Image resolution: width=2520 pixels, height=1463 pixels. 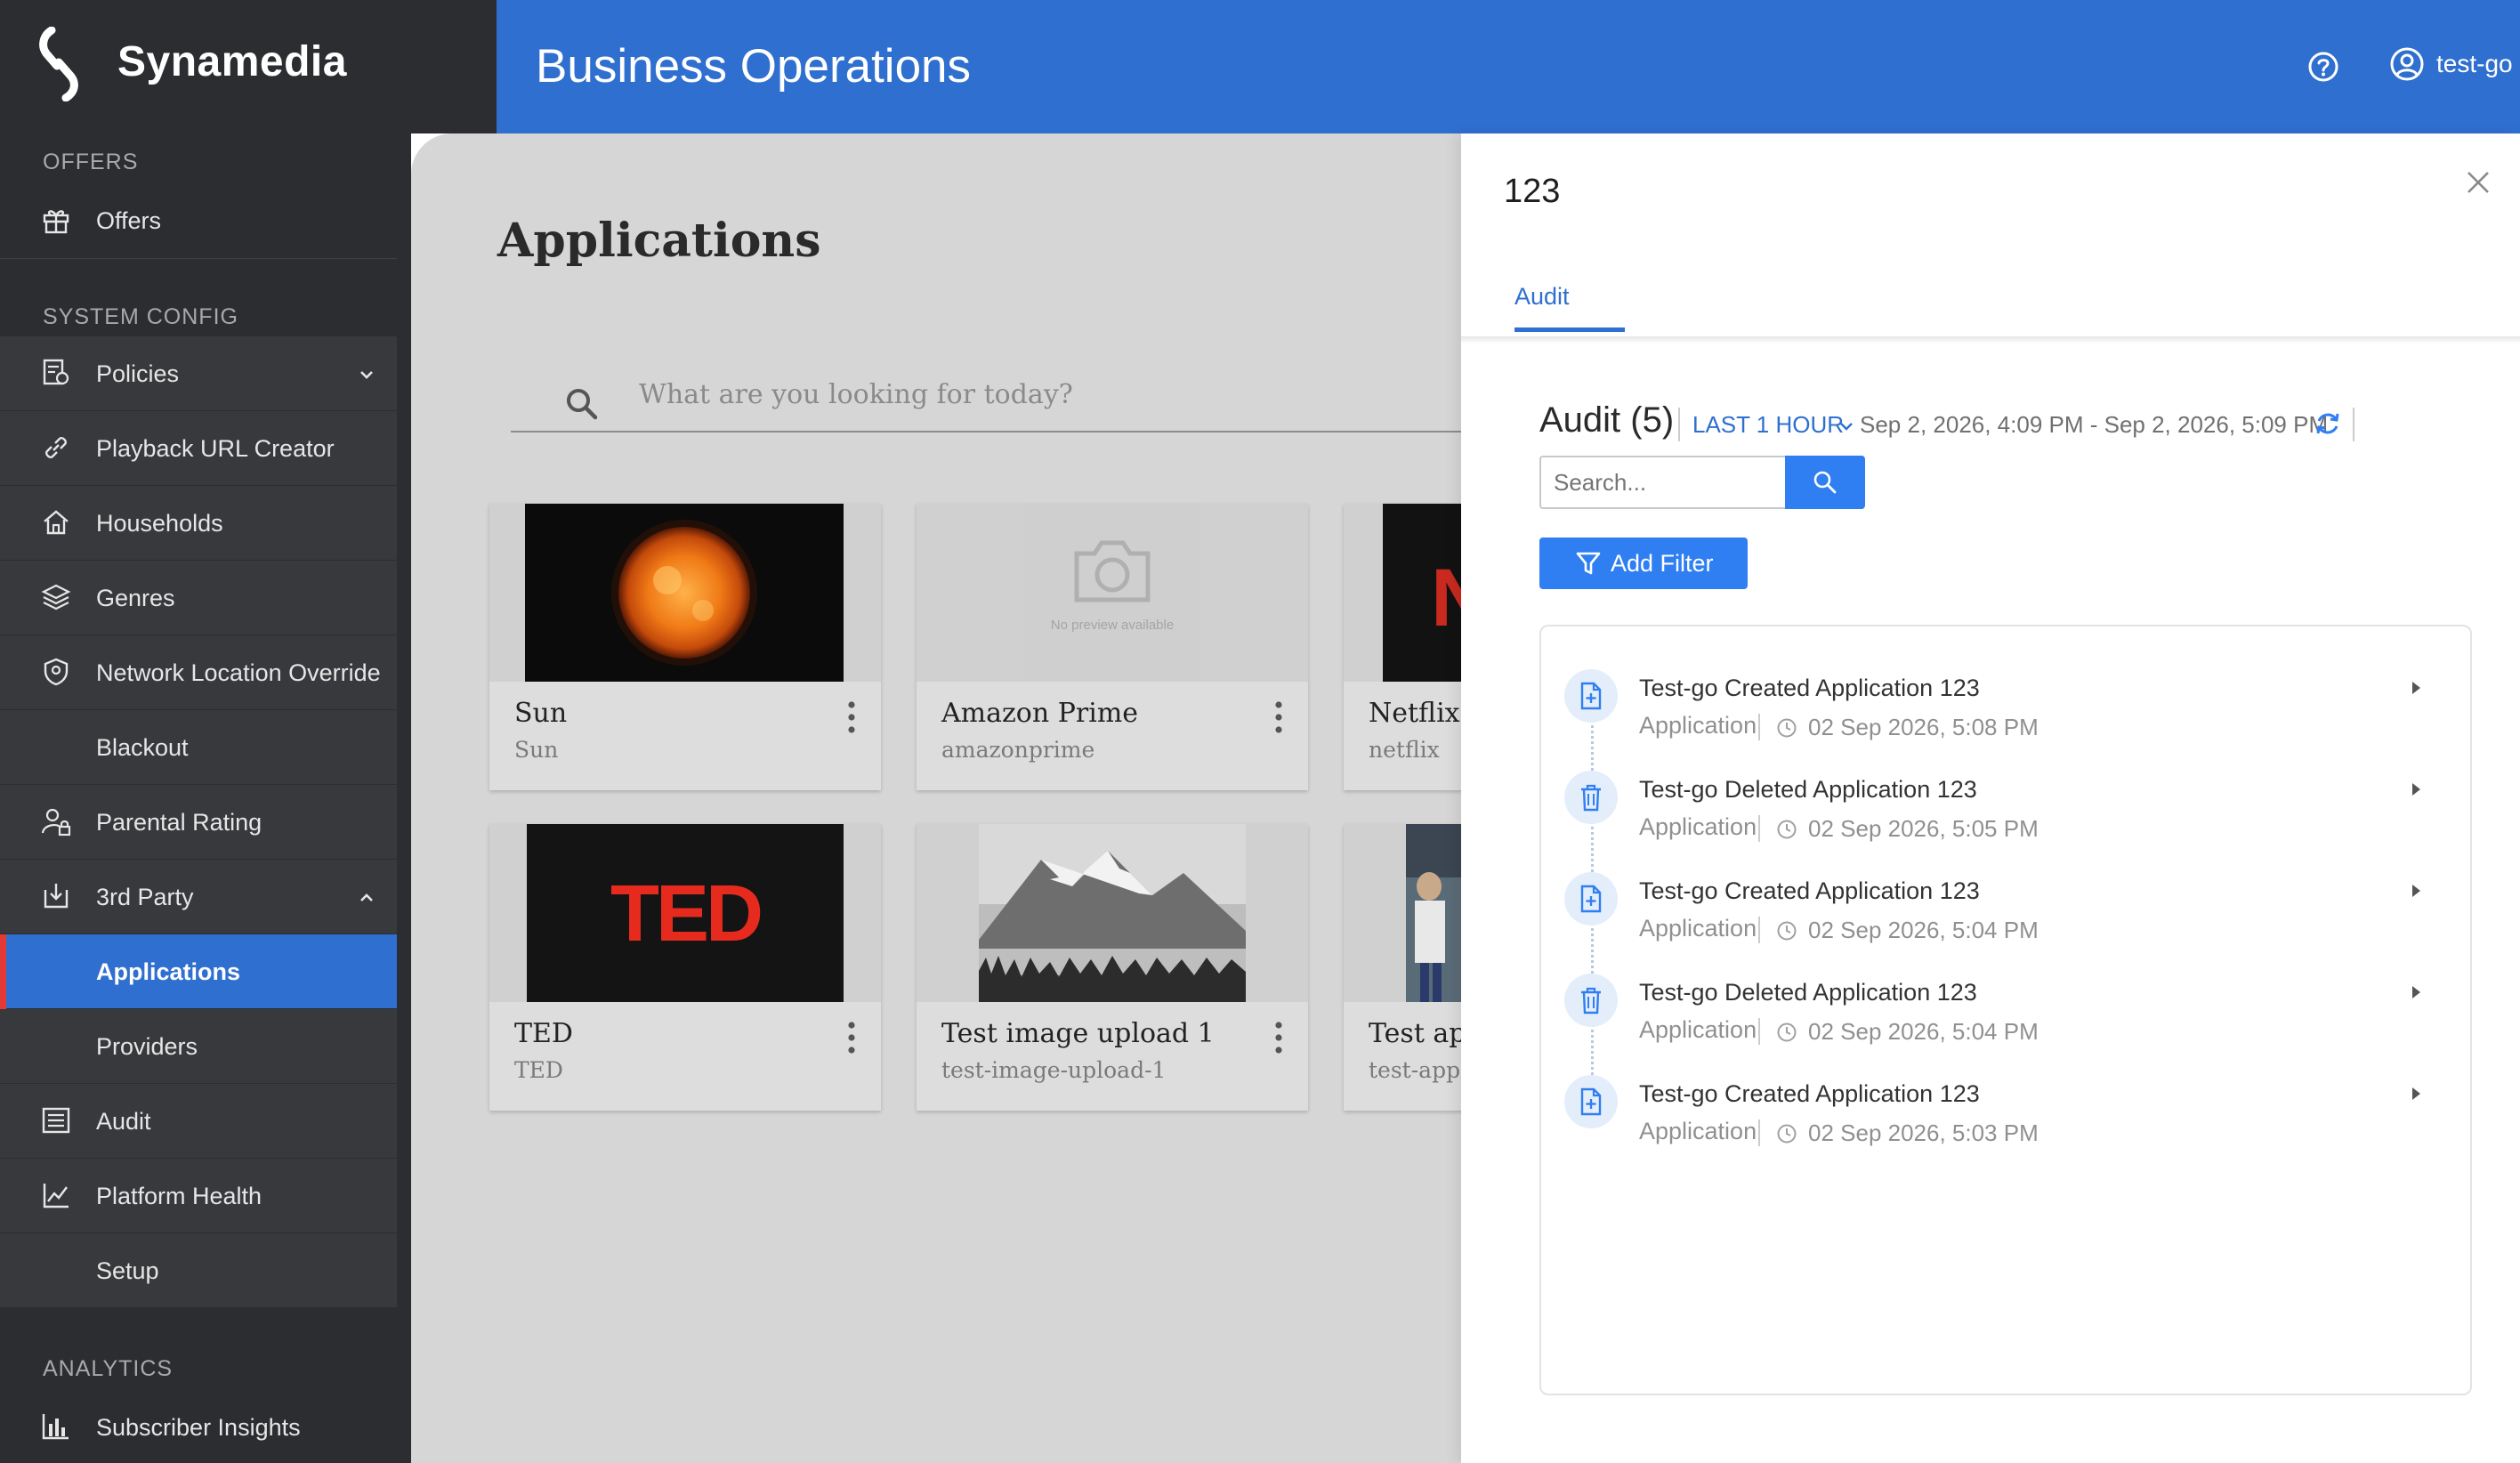 I want to click on sidebar-item-applications: Applications, so click(x=198, y=971).